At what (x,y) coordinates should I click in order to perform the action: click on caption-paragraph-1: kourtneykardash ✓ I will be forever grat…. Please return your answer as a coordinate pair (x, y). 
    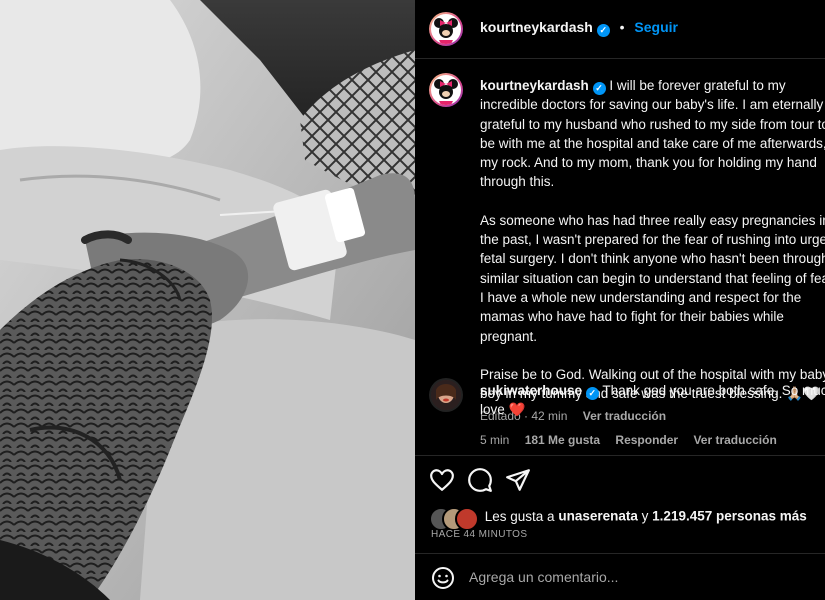
    Looking at the image, I should click on (652, 134).